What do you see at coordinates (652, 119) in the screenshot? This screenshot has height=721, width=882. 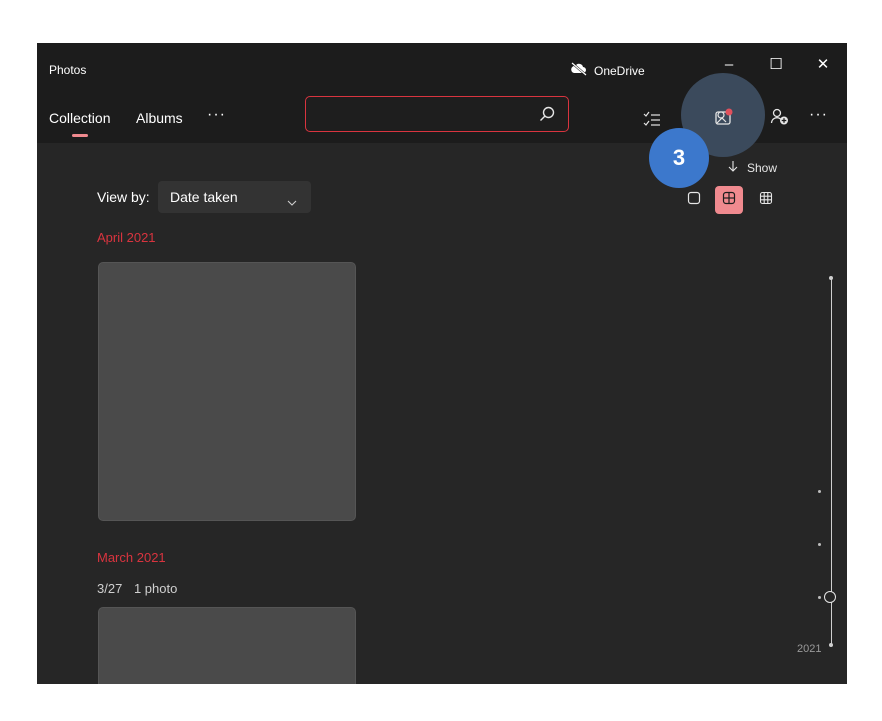 I see `select-icon` at bounding box center [652, 119].